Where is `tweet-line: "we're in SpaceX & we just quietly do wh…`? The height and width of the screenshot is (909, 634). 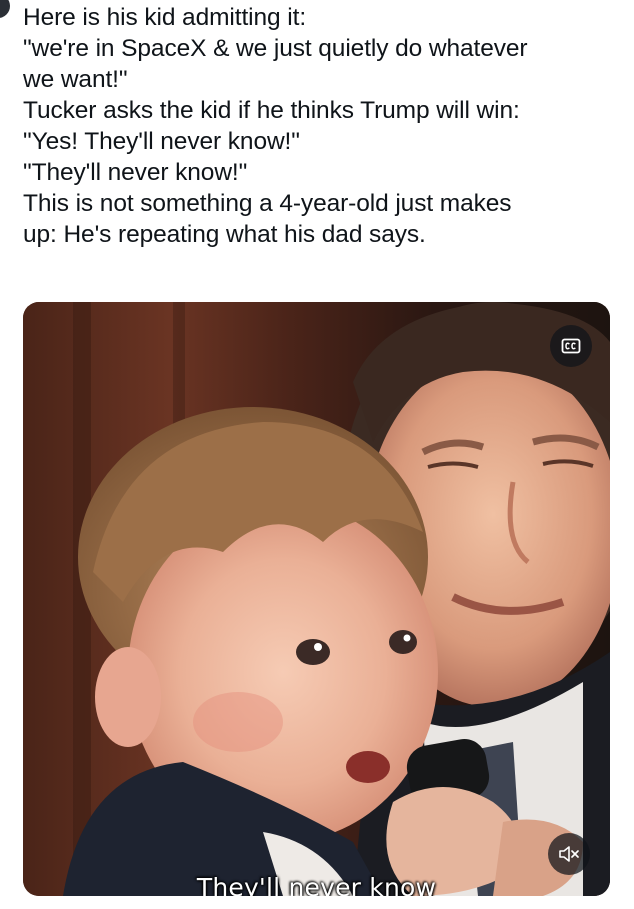
tweet-line: "we're in SpaceX & we just quietly do wh… is located at coordinates (275, 48).